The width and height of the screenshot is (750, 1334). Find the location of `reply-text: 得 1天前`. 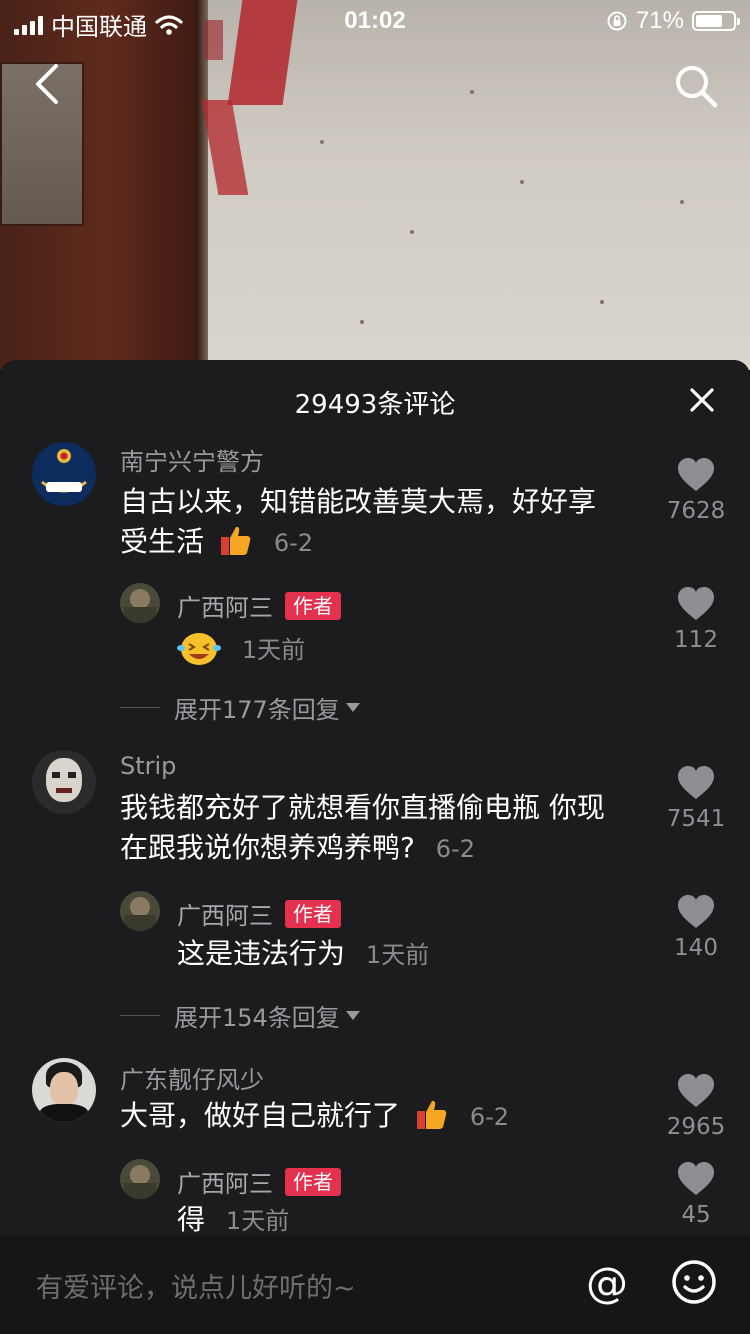

reply-text: 得 1天前 is located at coordinates (233, 1219).